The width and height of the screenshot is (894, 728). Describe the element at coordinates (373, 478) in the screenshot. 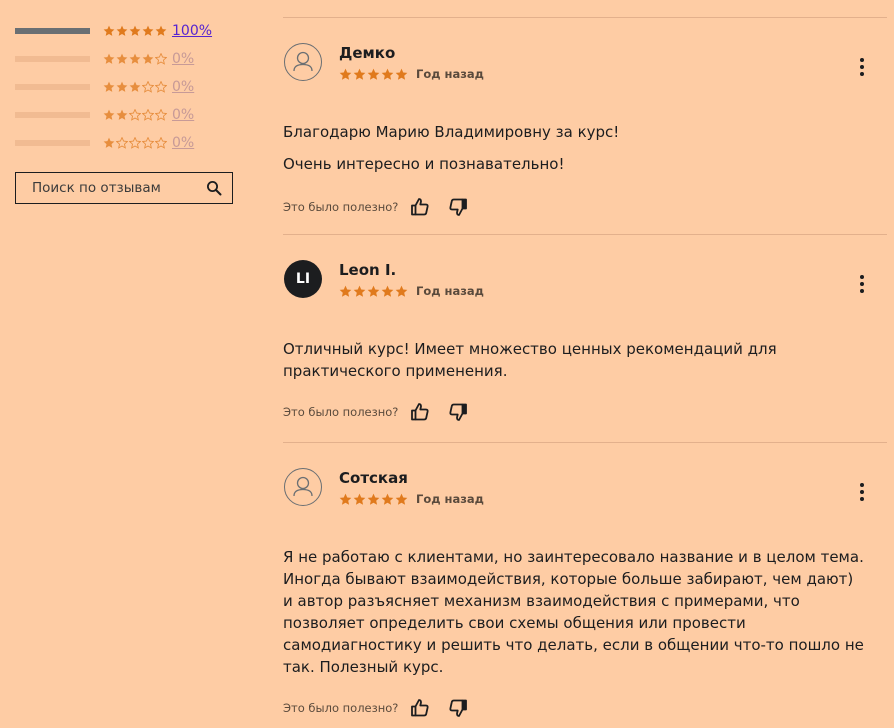

I see `reviewer-name: Сотская` at that location.